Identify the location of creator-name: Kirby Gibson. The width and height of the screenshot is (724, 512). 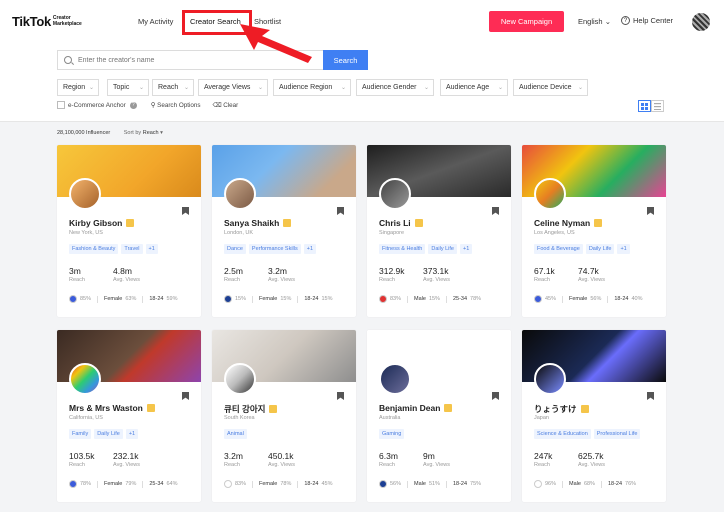
(95, 223).